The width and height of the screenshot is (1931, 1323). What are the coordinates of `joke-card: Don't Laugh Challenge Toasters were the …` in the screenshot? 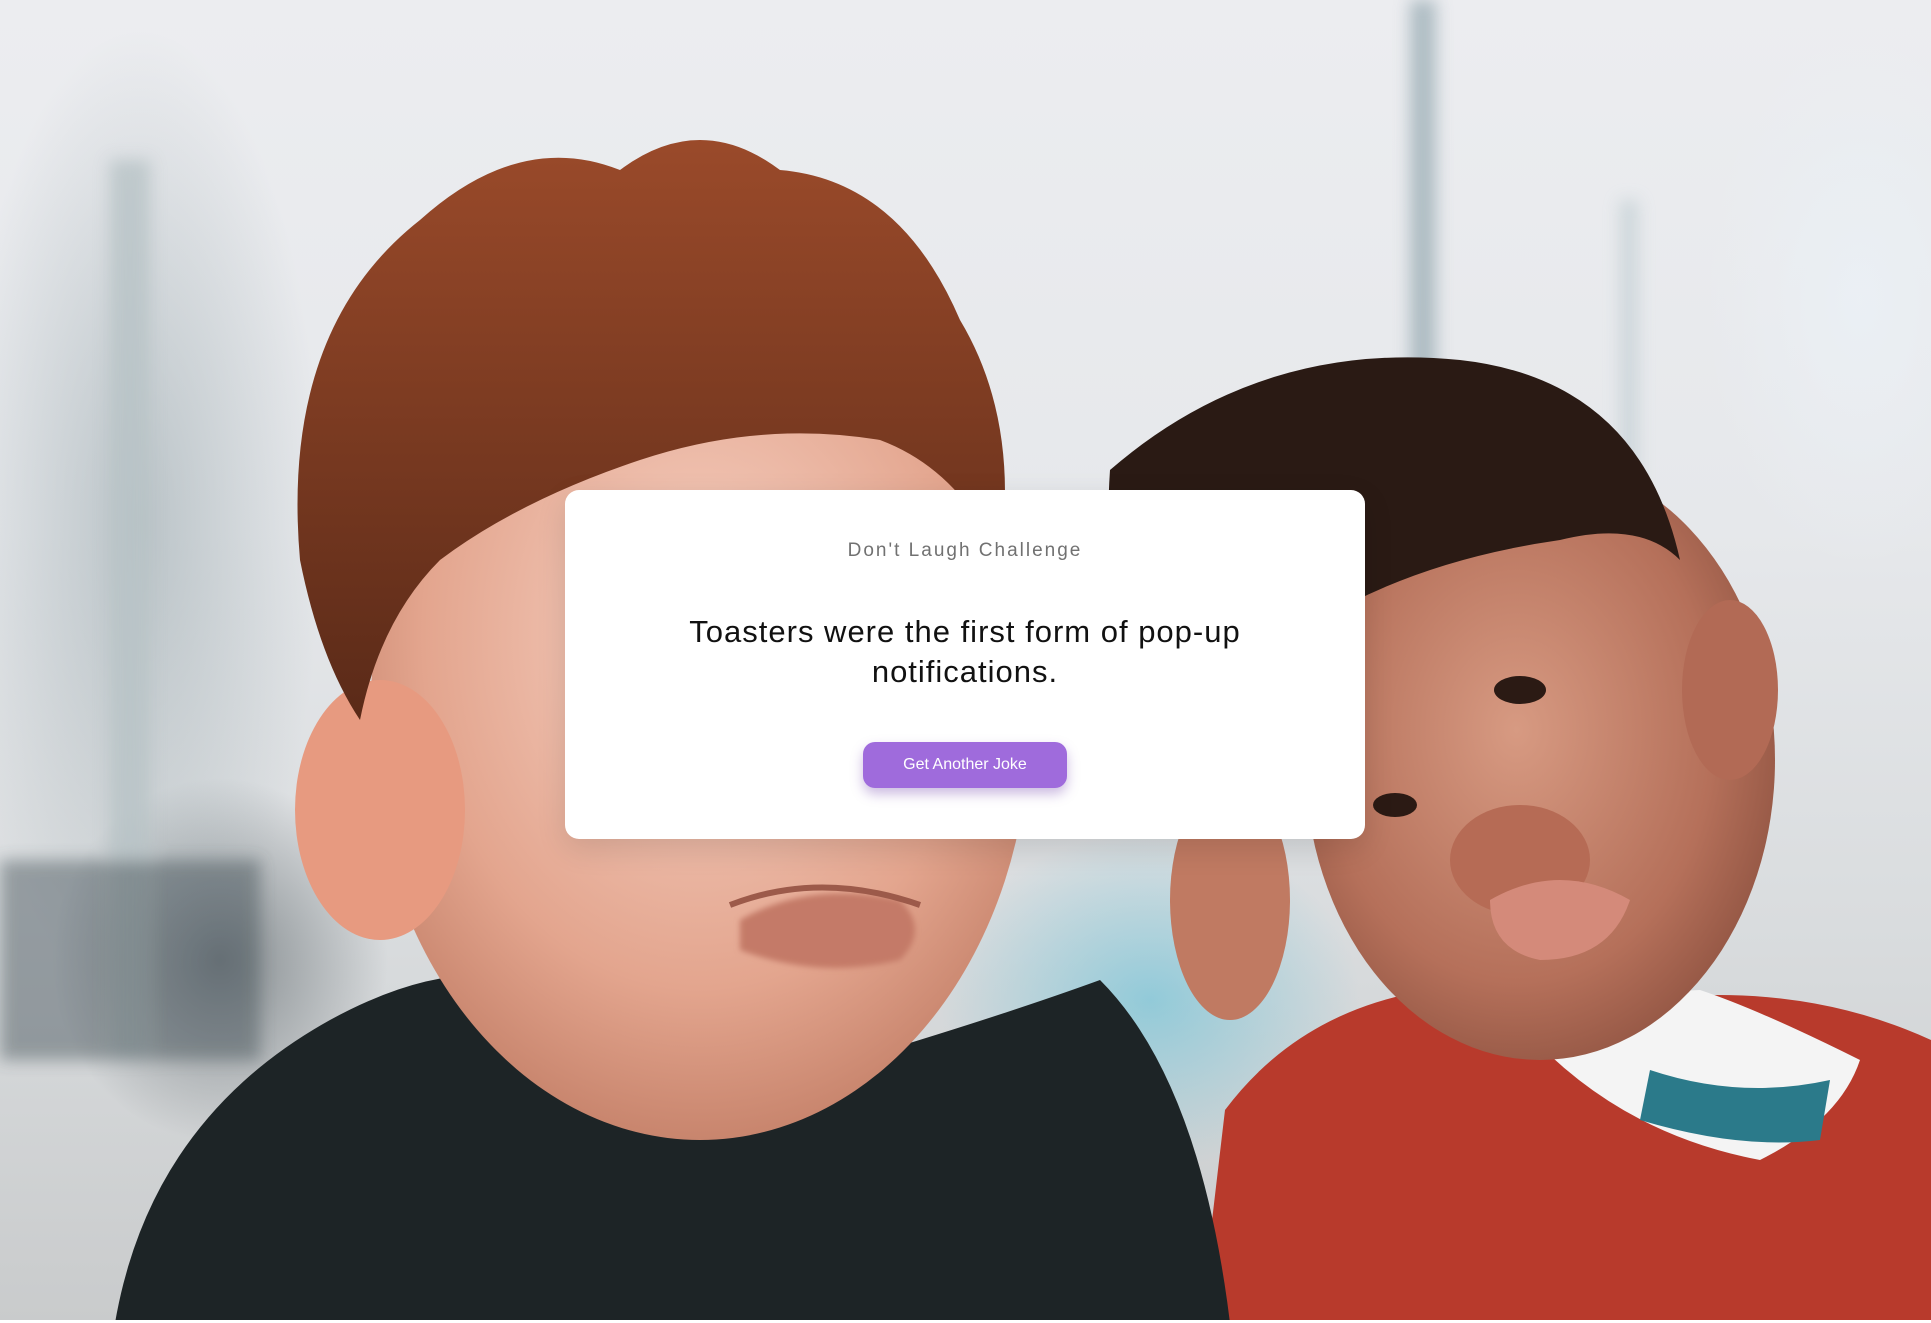 It's located at (965, 664).